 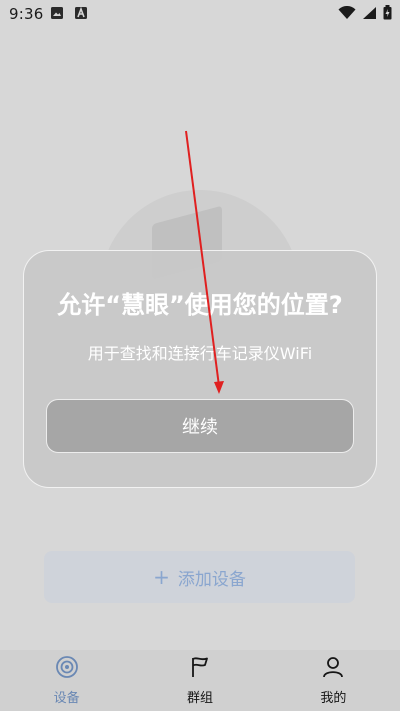 I want to click on plus-icon: +, so click(x=161, y=577).